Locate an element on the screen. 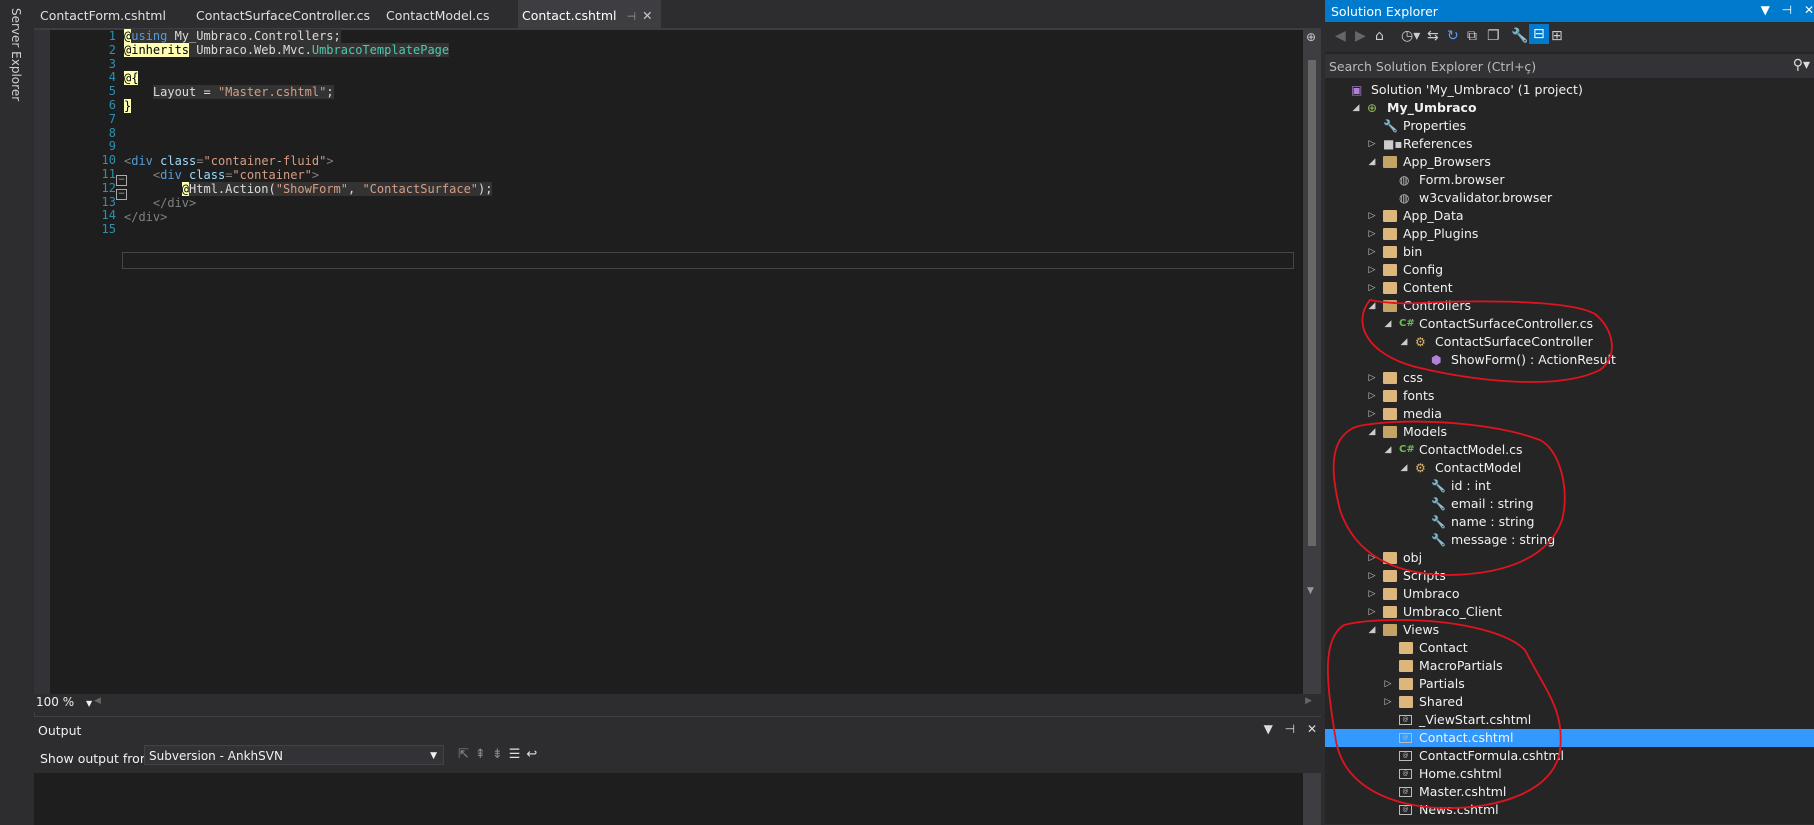 The width and height of the screenshot is (1814, 825). editor-horizontal-scrollbar: ◀ ▶ is located at coordinates (703, 702).